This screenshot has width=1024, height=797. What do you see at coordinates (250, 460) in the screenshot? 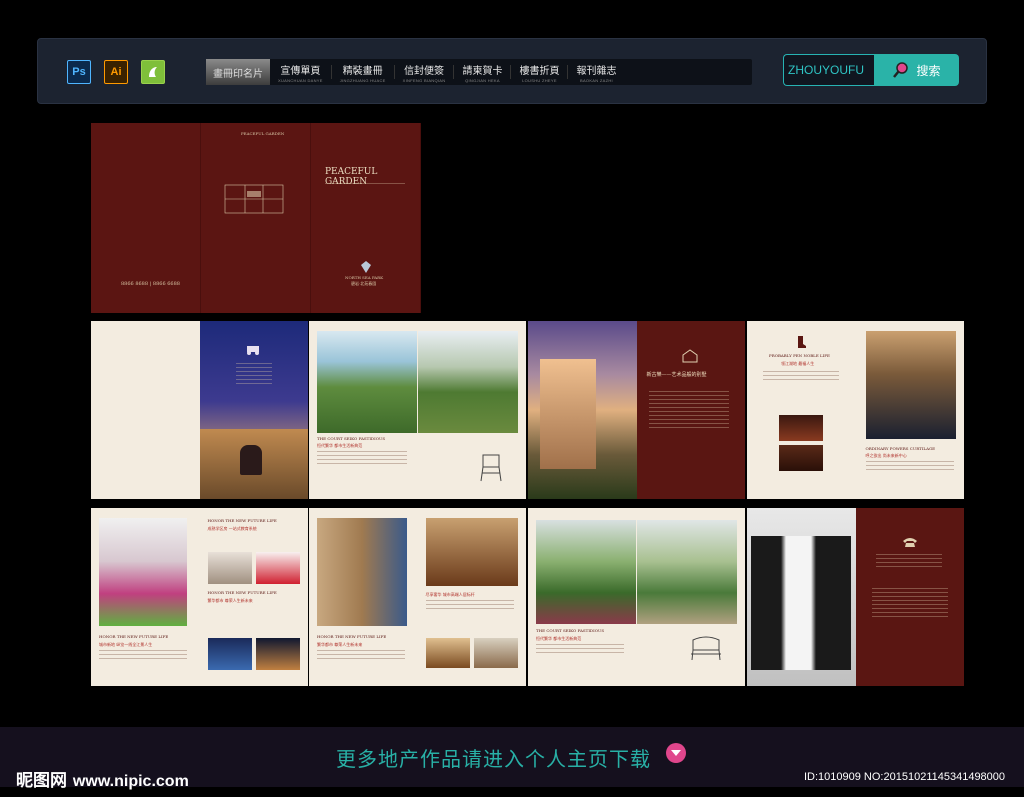
I see `couple-figure` at bounding box center [250, 460].